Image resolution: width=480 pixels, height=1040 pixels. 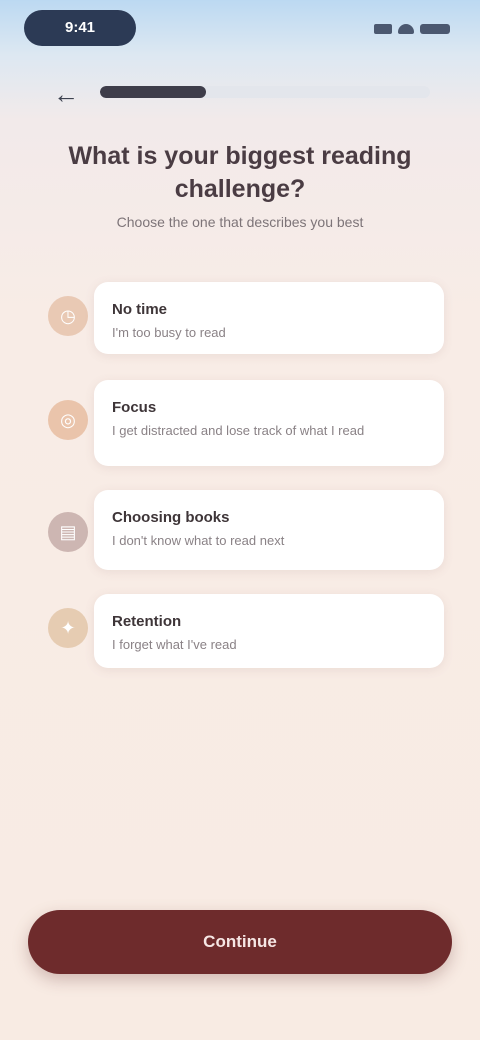 What do you see at coordinates (153, 92) in the screenshot?
I see `progress-fill` at bounding box center [153, 92].